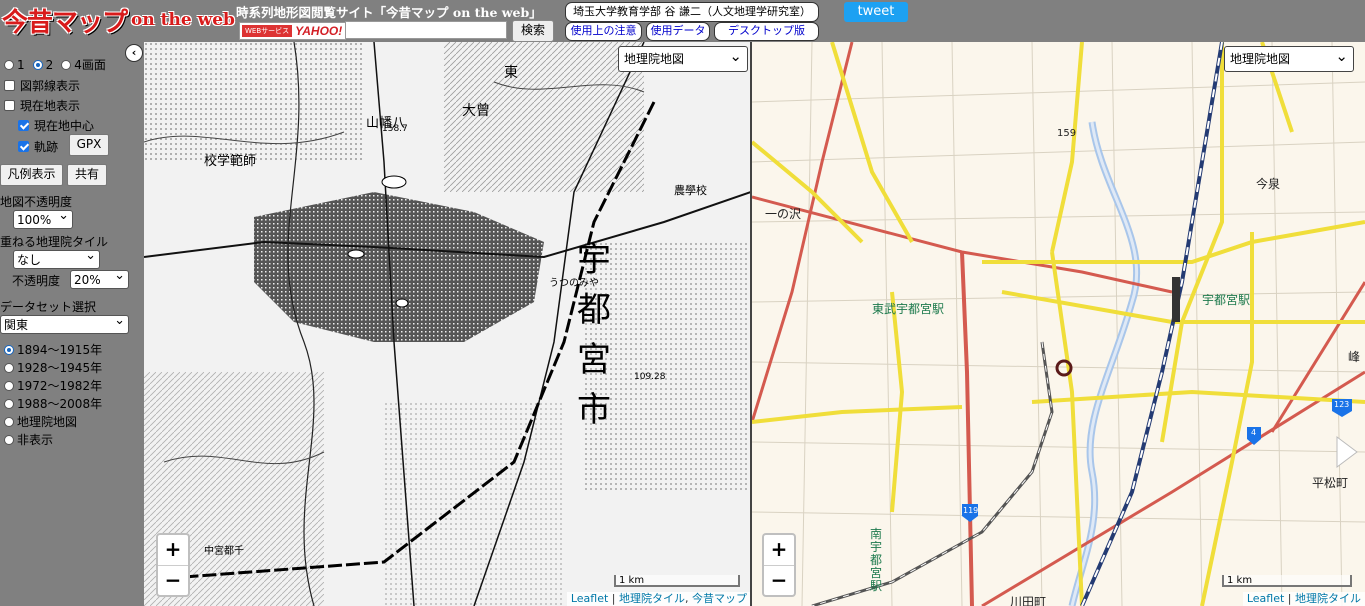  Describe the element at coordinates (319, 31) in the screenshot. I see `yahoo-logo: YAHOO!` at that location.